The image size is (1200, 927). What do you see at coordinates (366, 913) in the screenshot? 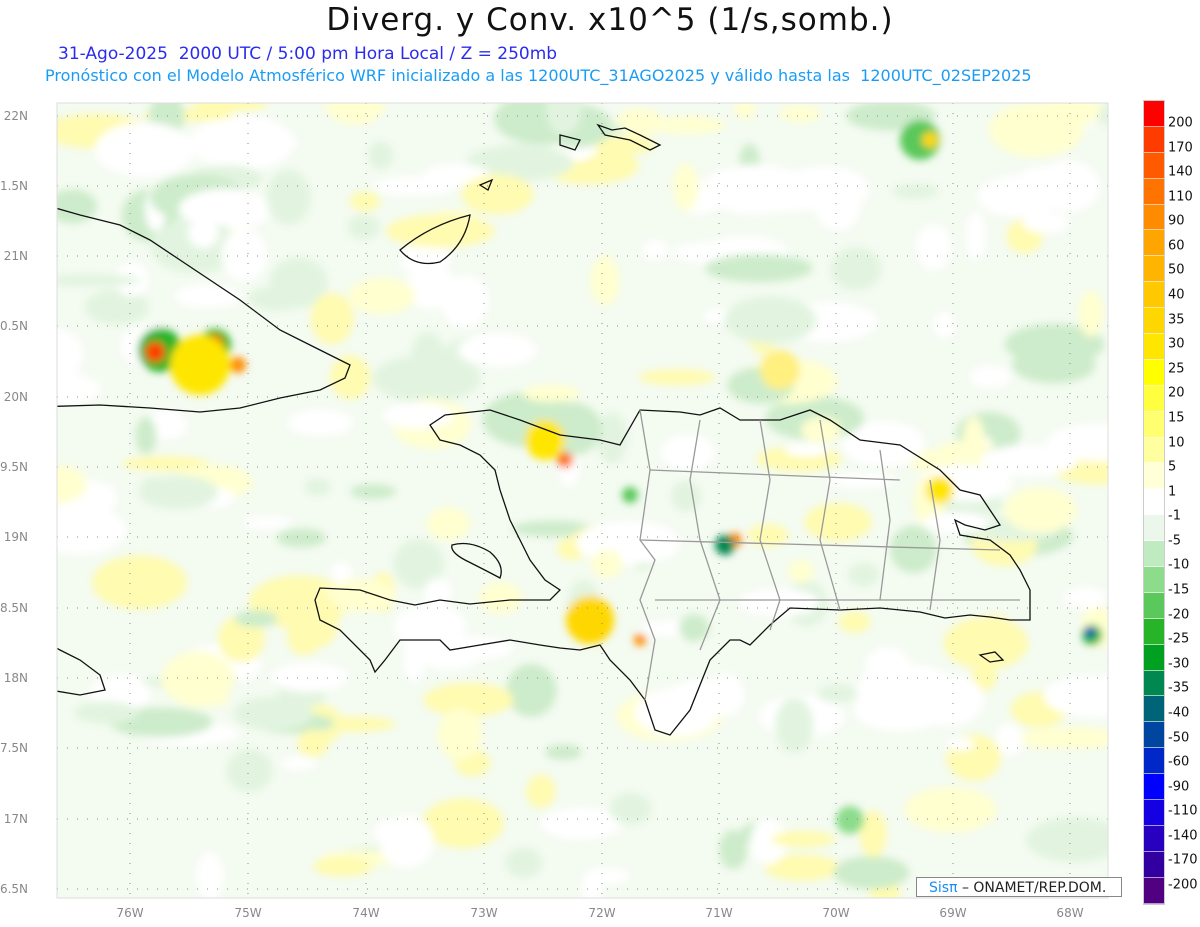
I see `lon-tick-label: 74W` at bounding box center [366, 913].